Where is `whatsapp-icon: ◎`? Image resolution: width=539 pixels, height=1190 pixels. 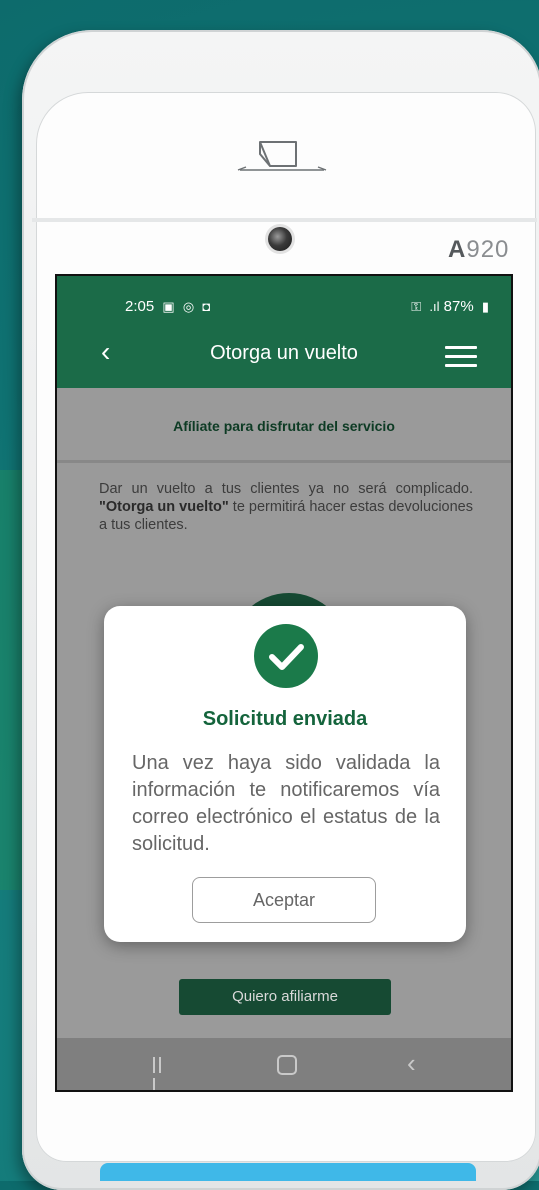 whatsapp-icon: ◎ is located at coordinates (188, 306).